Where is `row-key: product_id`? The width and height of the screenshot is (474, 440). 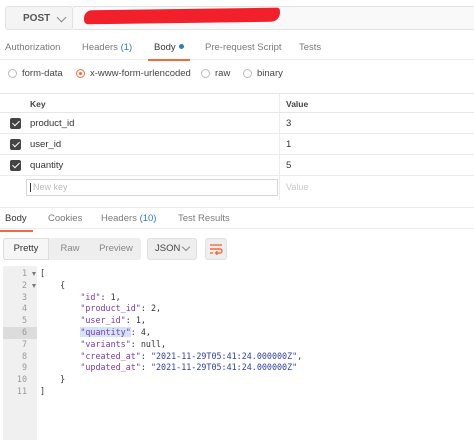 row-key: product_id is located at coordinates (52, 123).